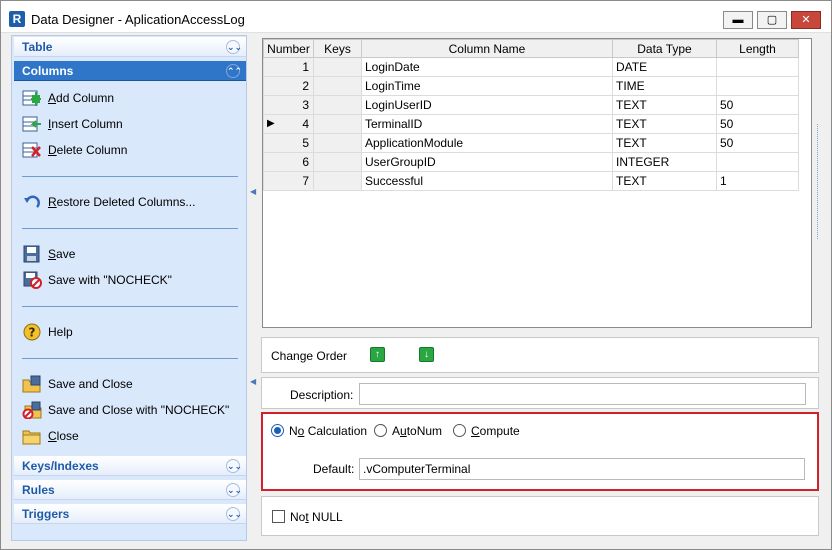 This screenshot has height=550, width=832. Describe the element at coordinates (288, 143) in the screenshot. I see `row-number-cell: 5` at that location.